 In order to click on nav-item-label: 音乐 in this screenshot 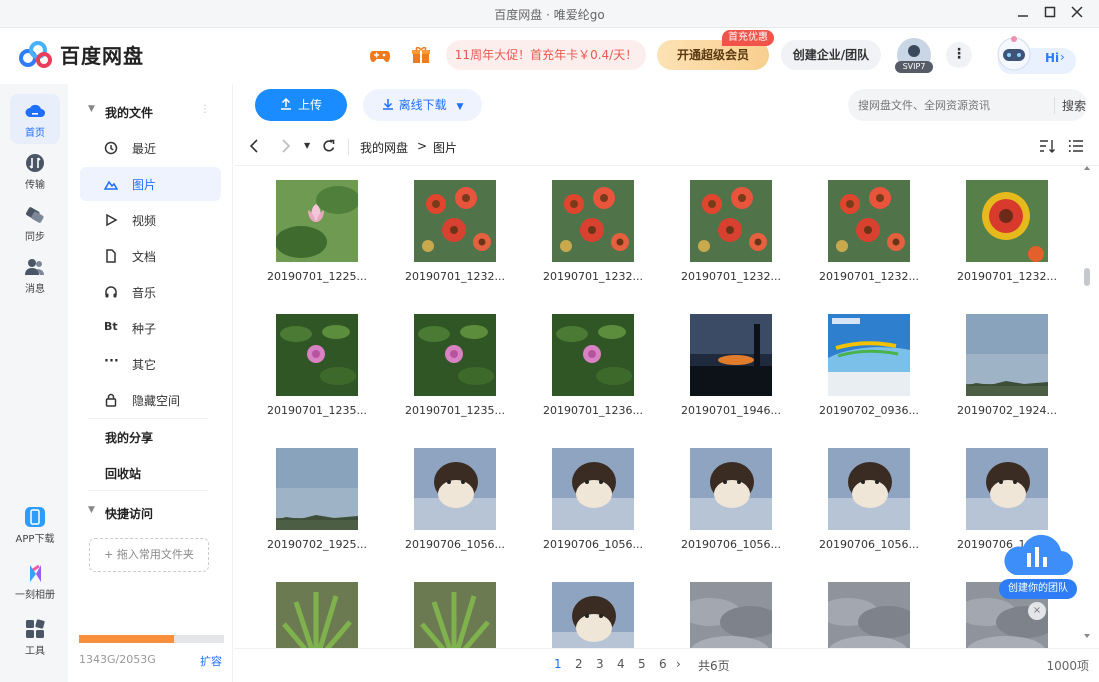, I will do `click(144, 293)`.